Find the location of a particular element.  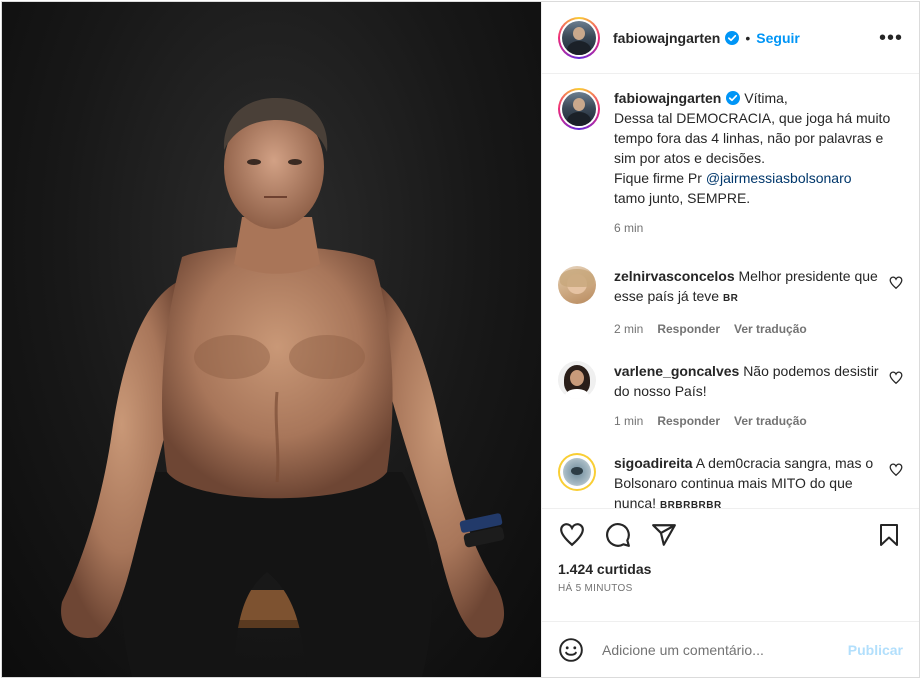

author-avatar is located at coordinates (579, 37).